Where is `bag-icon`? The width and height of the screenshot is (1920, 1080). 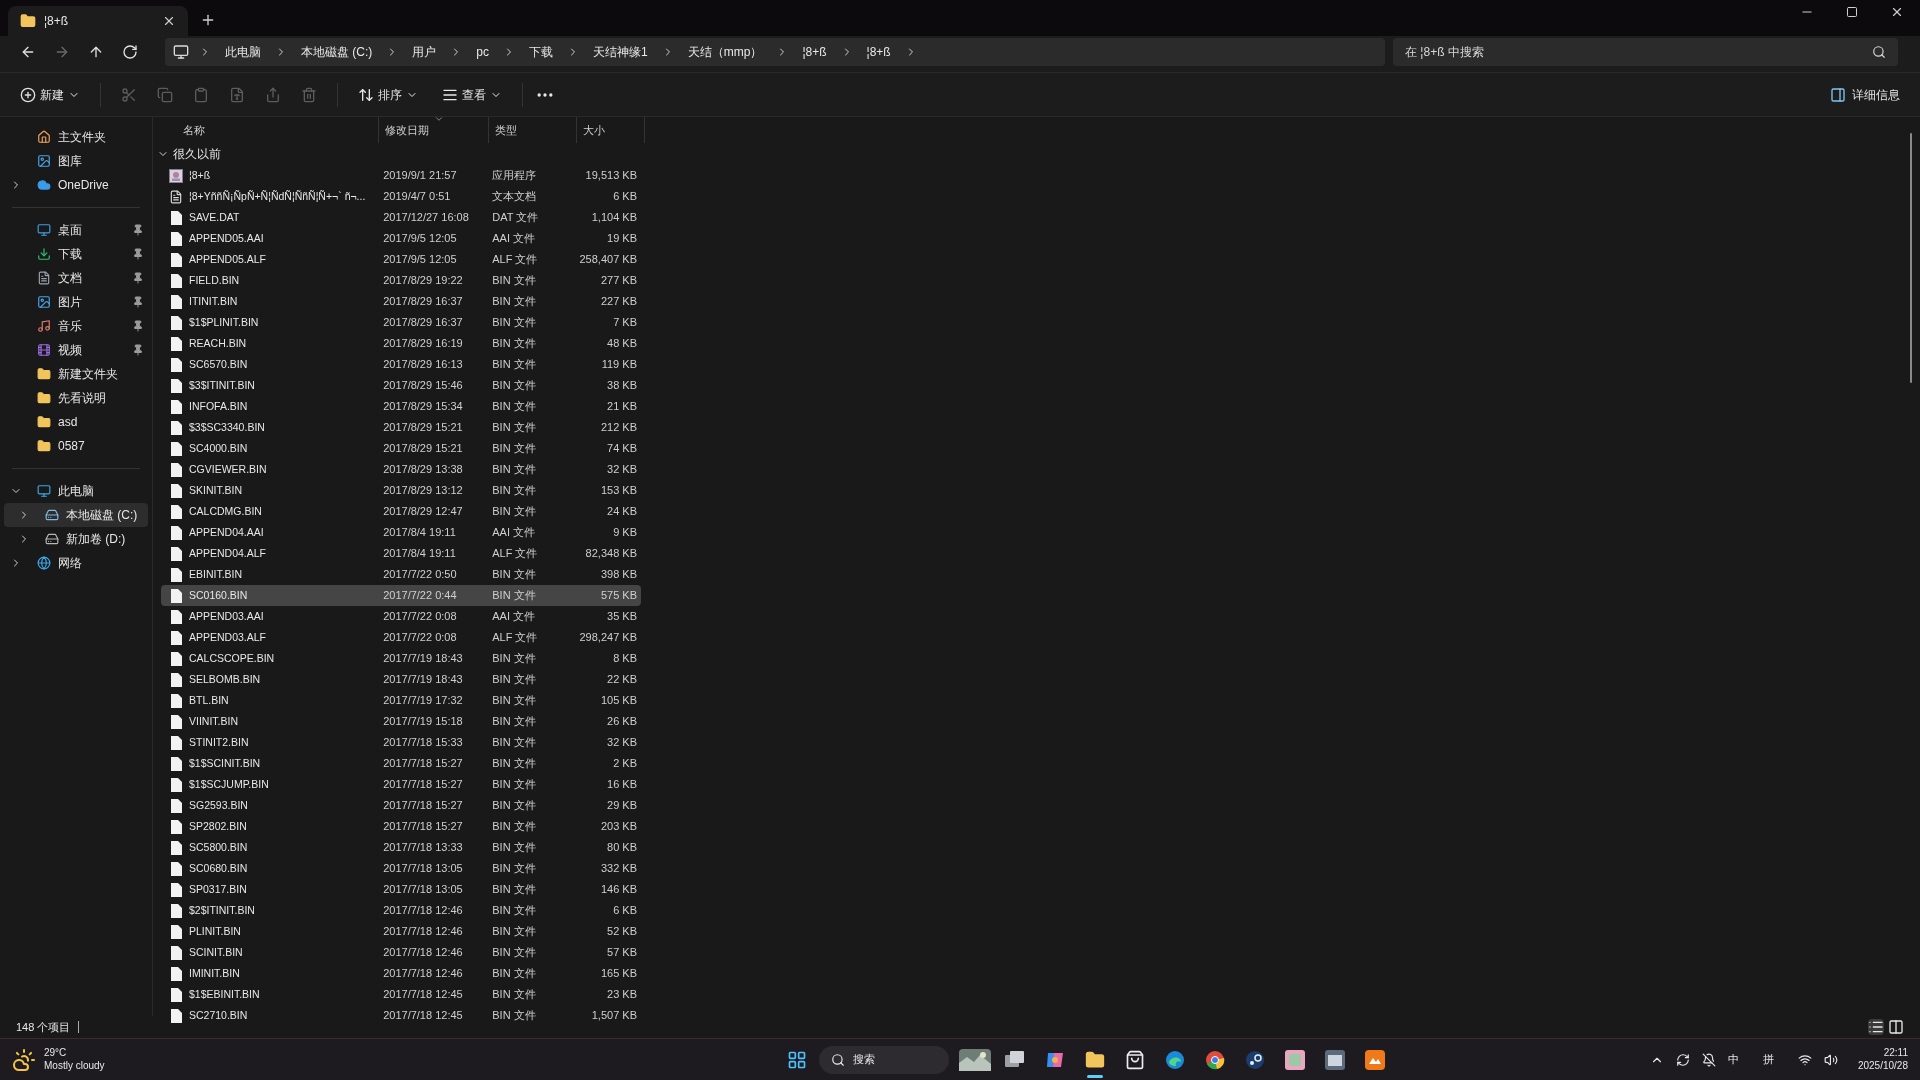 bag-icon is located at coordinates (1135, 1059).